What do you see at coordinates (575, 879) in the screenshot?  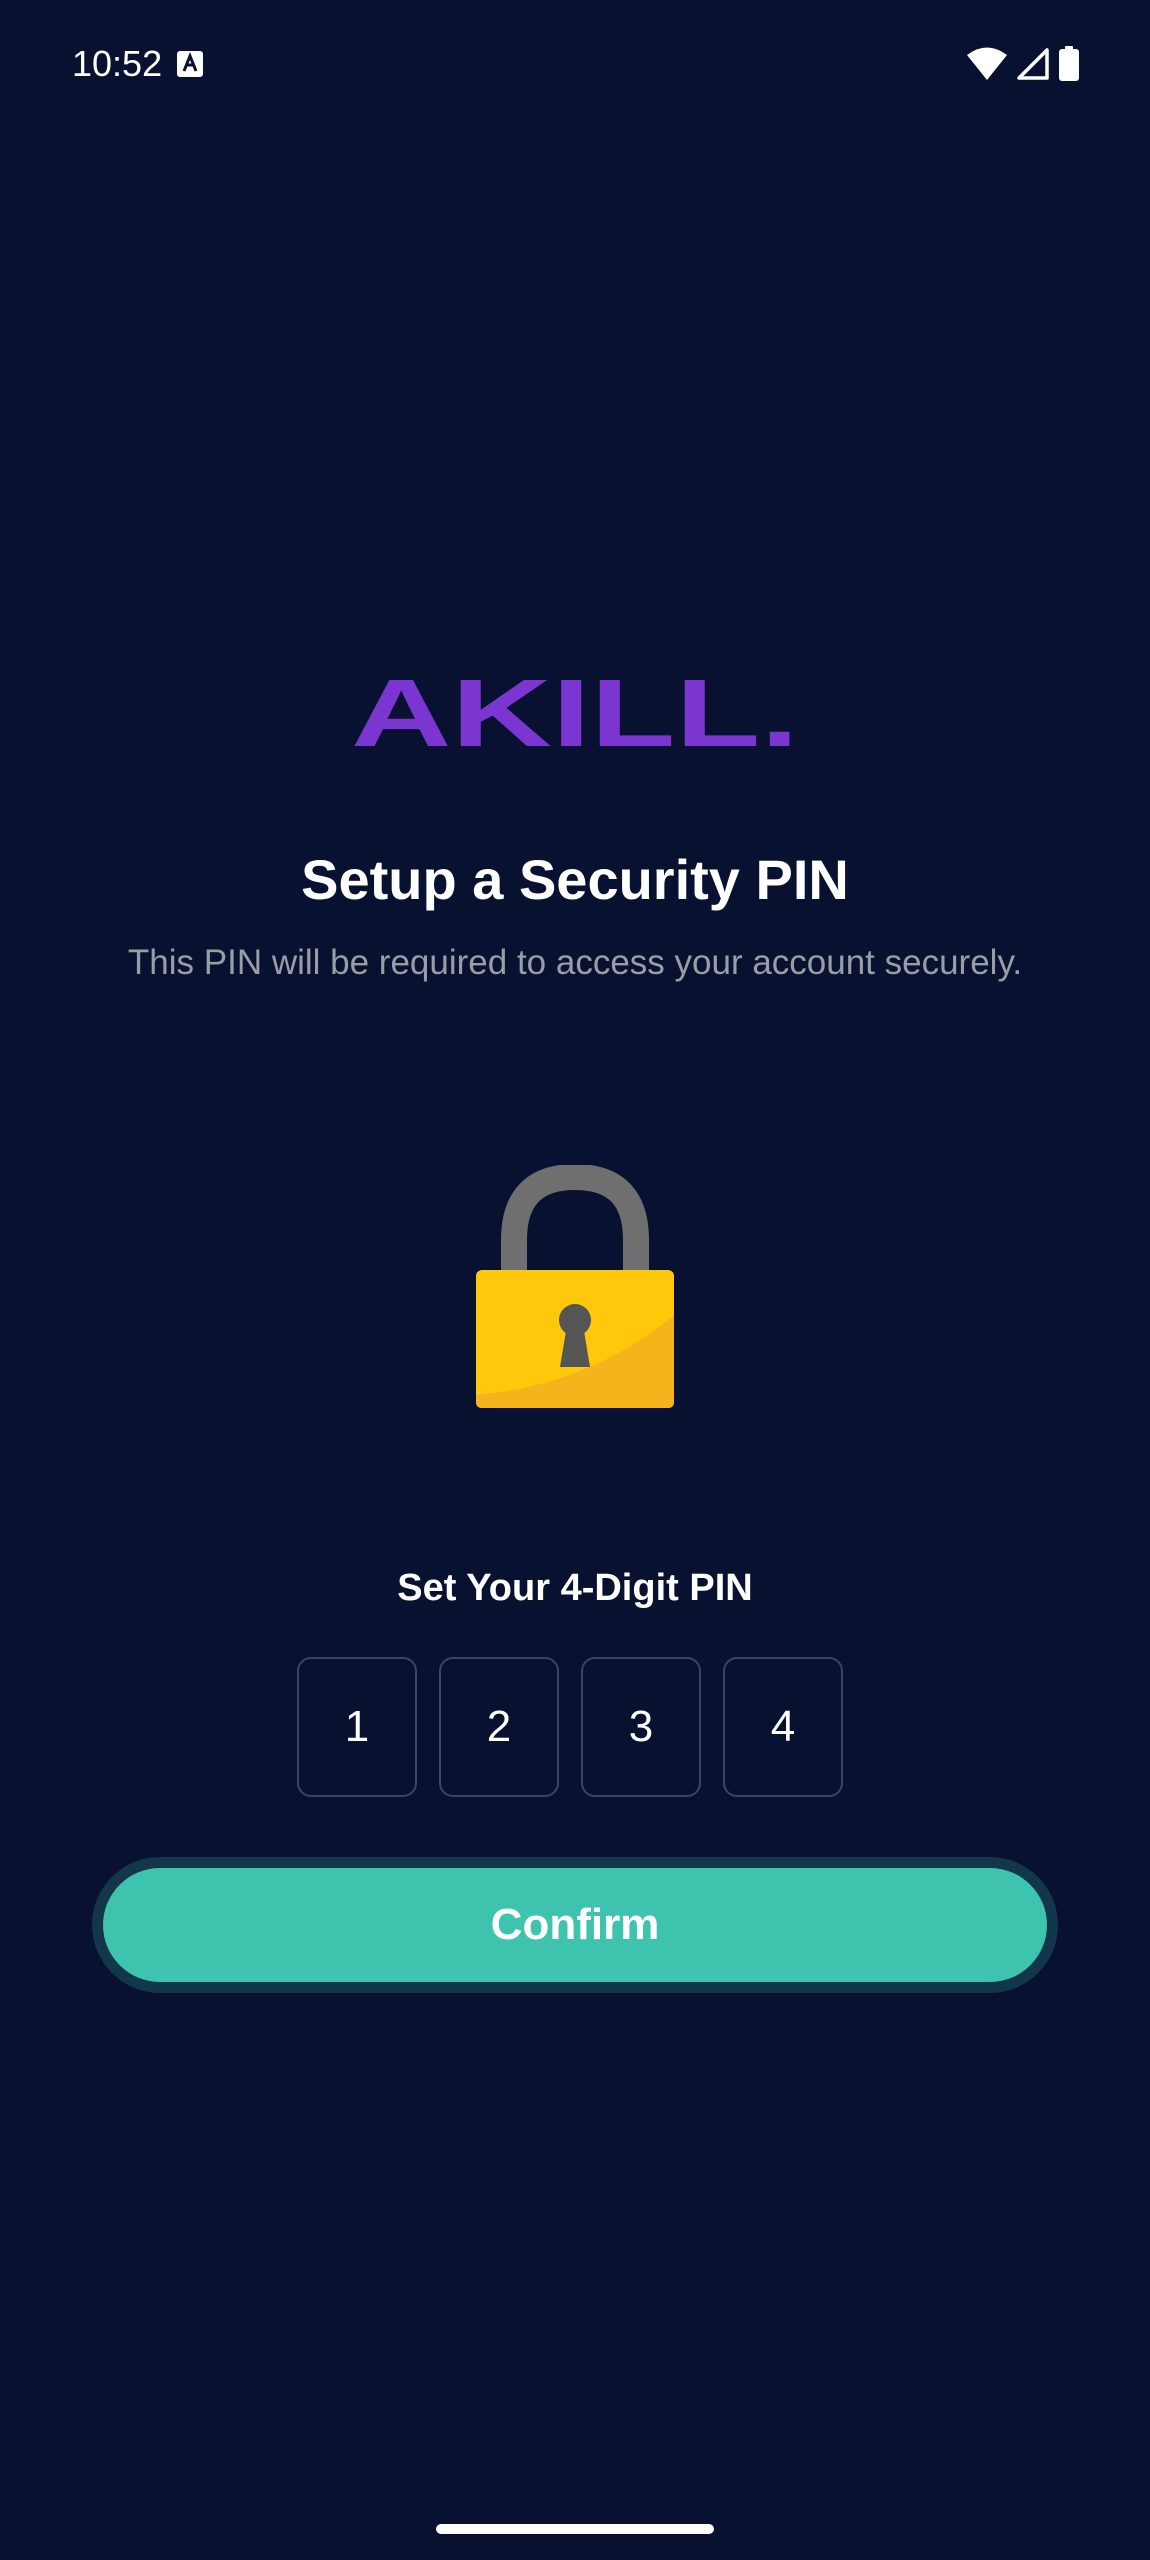 I see `page-title: Setup a Security PIN` at bounding box center [575, 879].